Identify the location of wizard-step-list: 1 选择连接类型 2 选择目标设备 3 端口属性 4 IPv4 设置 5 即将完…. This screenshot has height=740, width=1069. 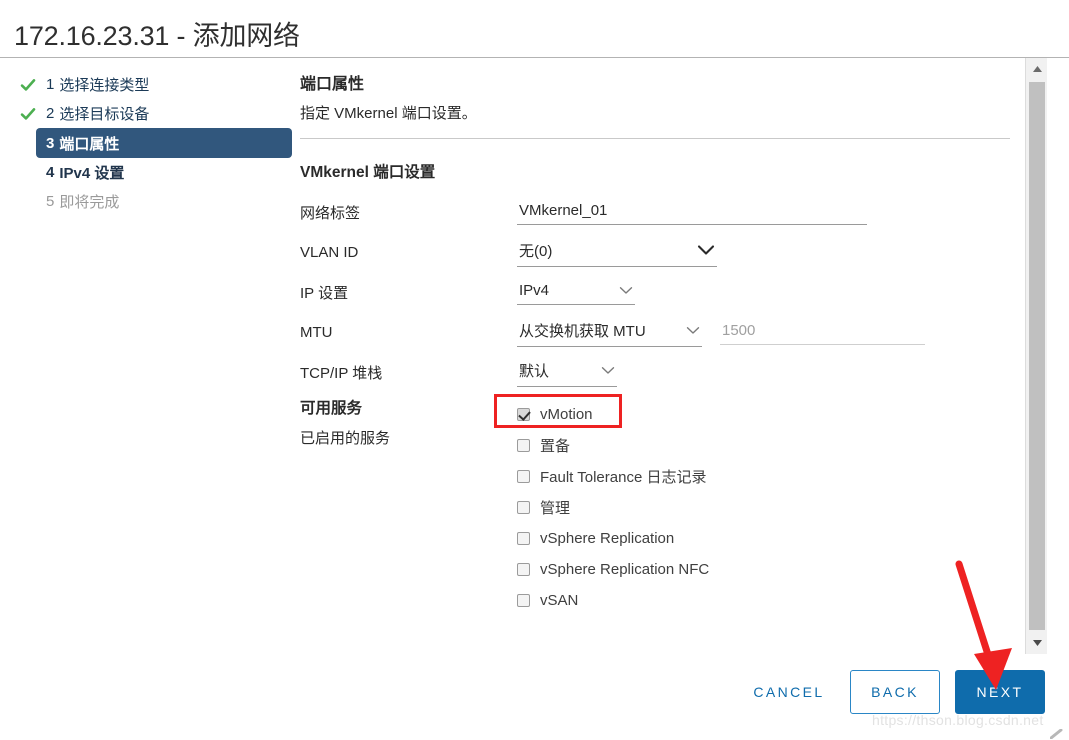
(152, 143).